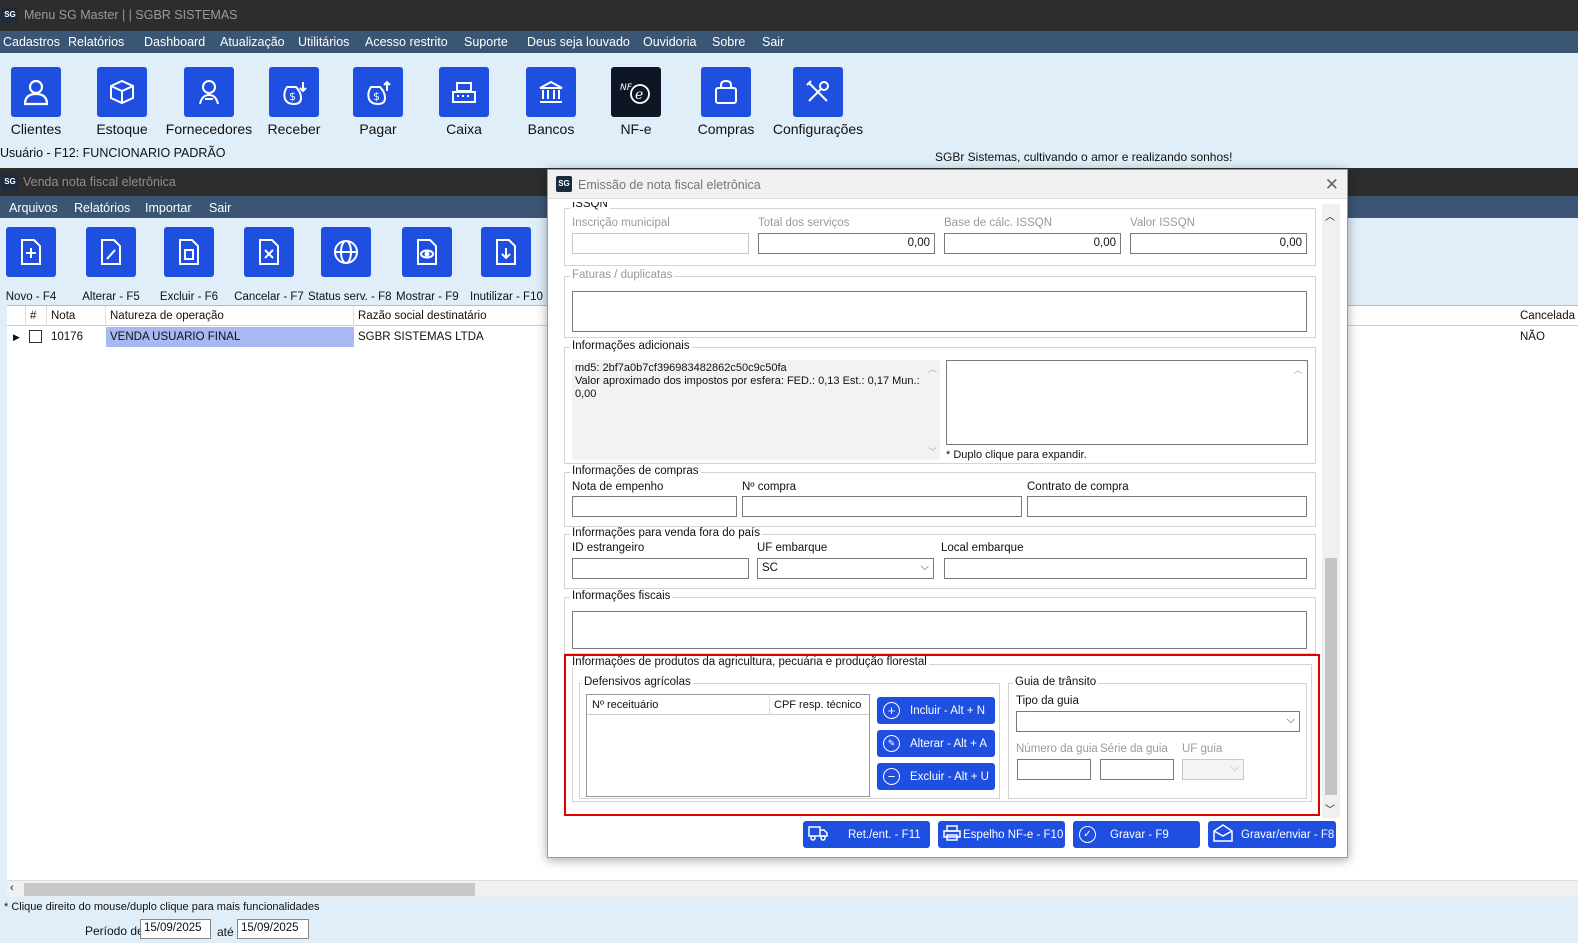  What do you see at coordinates (294, 102) in the screenshot?
I see `launcher-receber: $ Receber` at bounding box center [294, 102].